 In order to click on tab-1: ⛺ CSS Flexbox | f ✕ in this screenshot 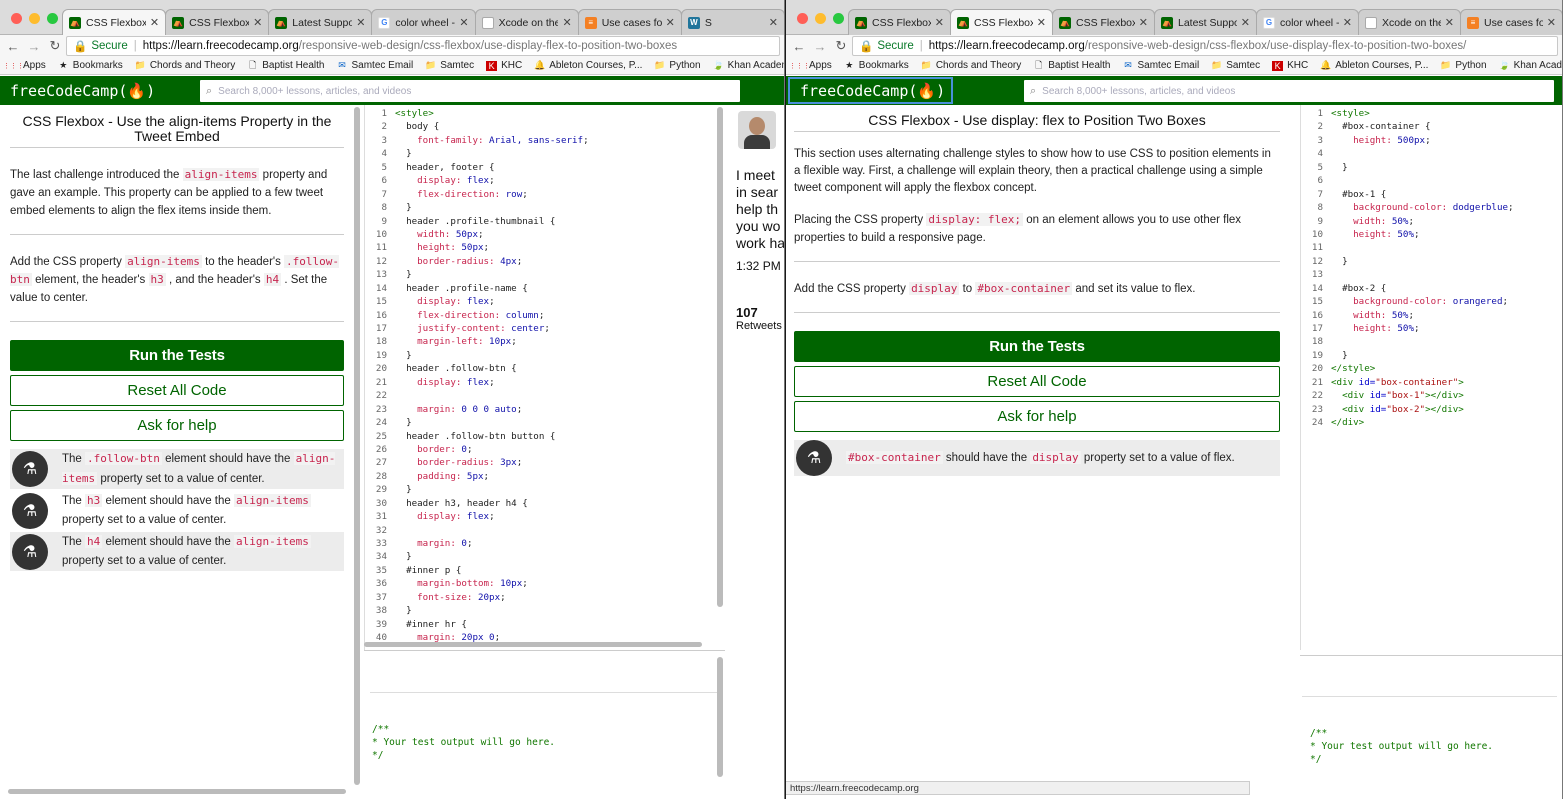, I will do `click(899, 22)`.